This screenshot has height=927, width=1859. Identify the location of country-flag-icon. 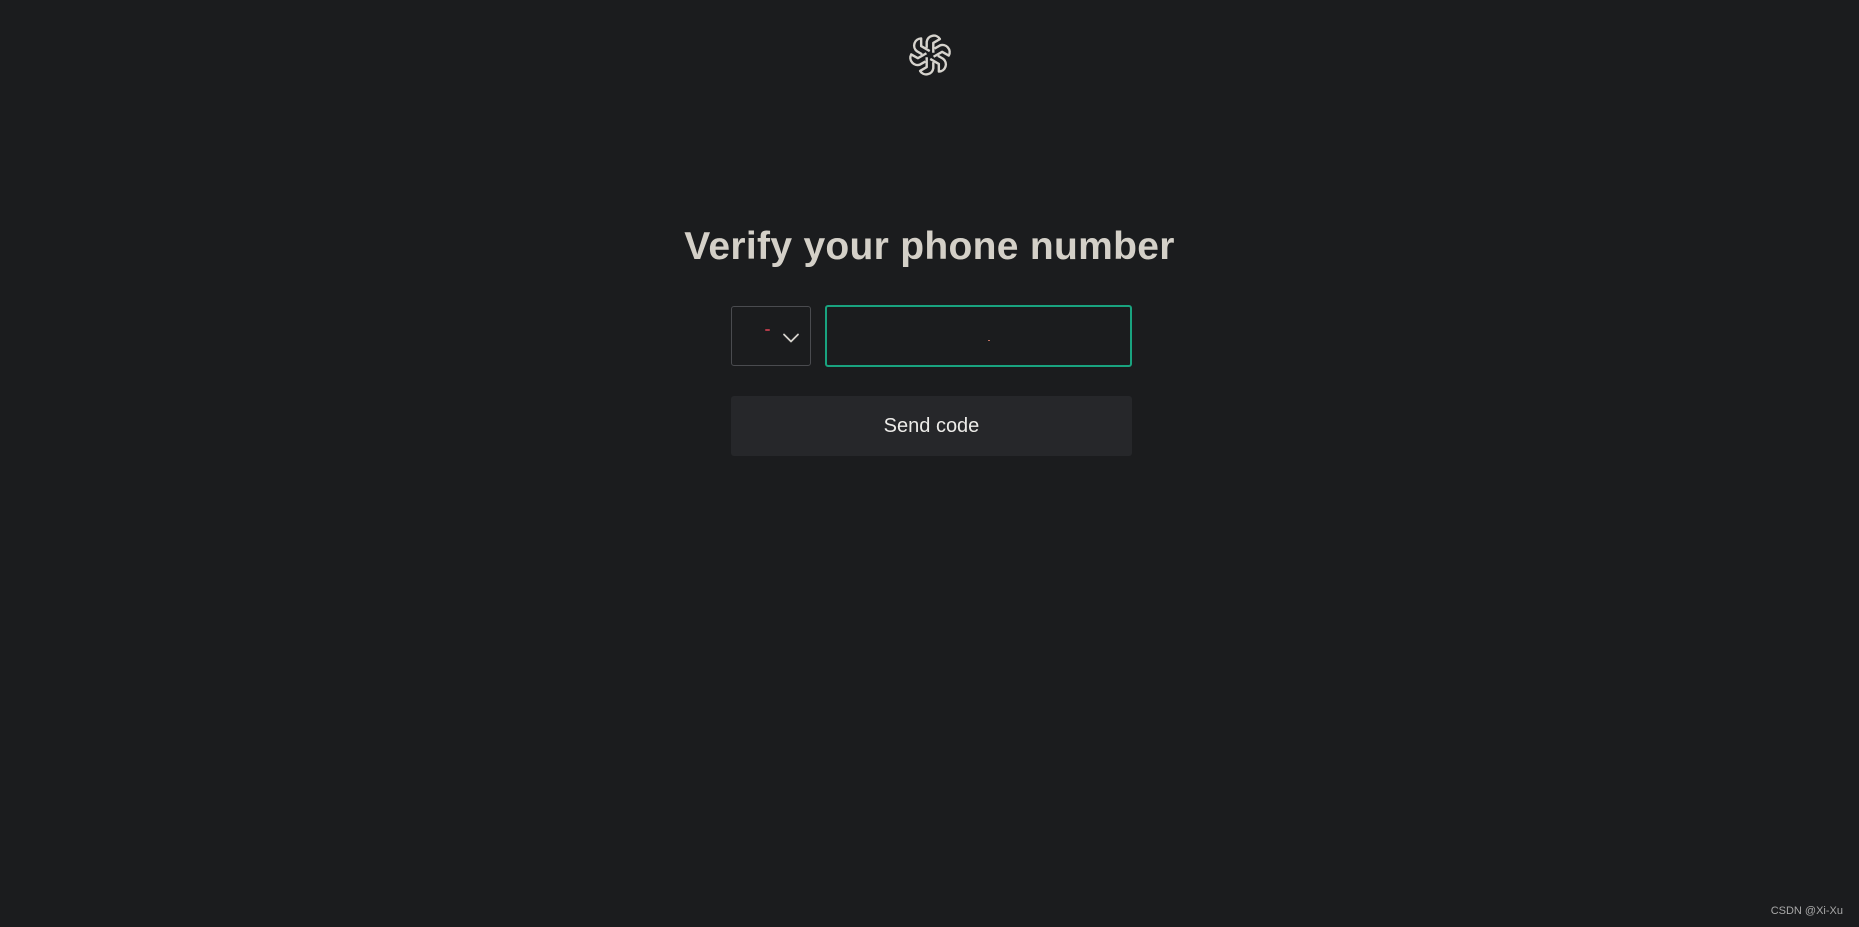
(767, 330).